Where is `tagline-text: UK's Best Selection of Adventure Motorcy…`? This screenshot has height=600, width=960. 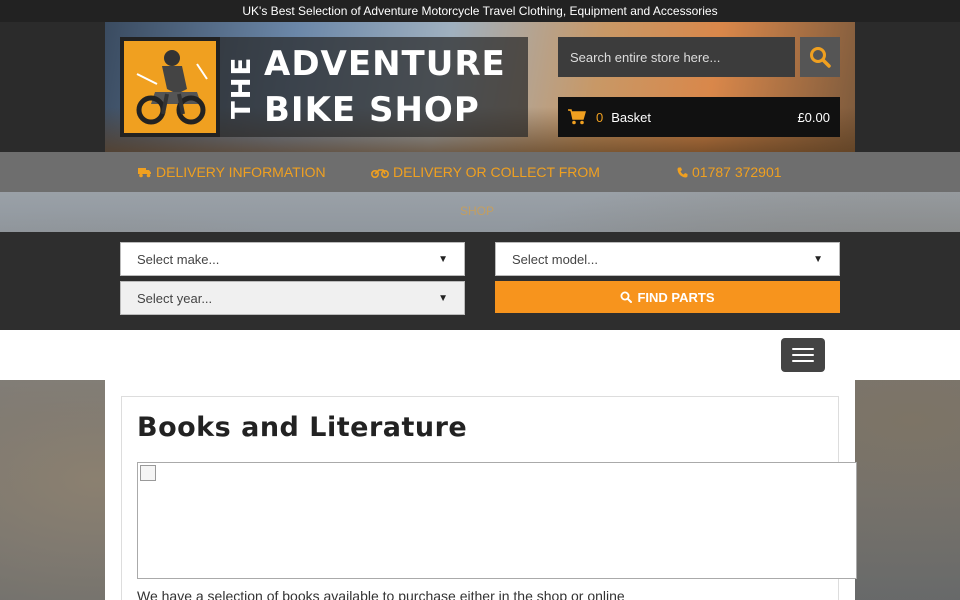 tagline-text: UK's Best Selection of Adventure Motorcy… is located at coordinates (480, 11).